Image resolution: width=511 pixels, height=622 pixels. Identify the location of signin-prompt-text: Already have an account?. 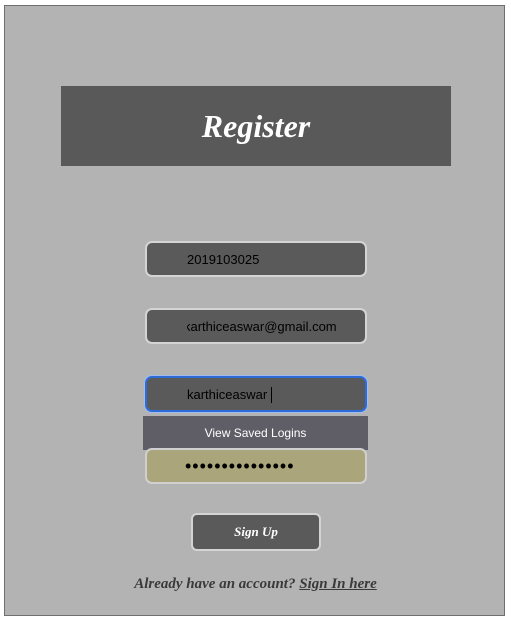
(215, 584).